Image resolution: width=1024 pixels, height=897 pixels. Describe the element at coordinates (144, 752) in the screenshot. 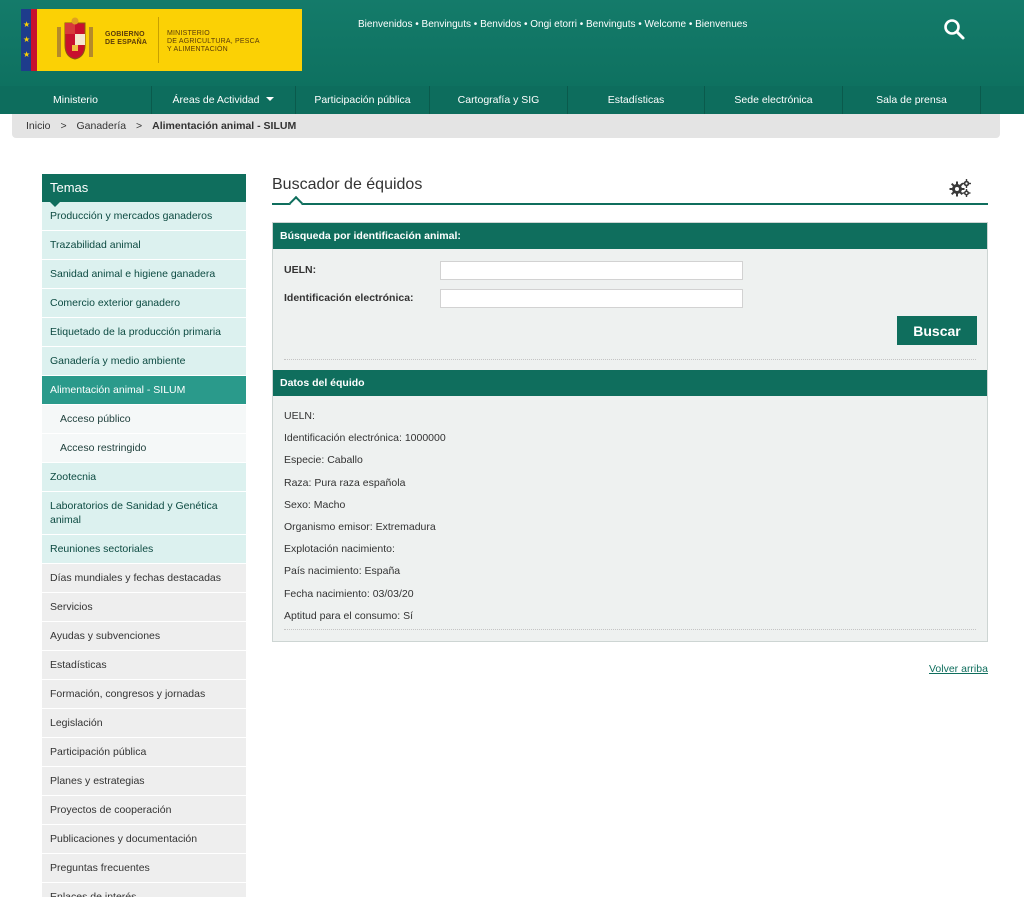

I see `sidebar-item-participacion: Participación pública` at that location.